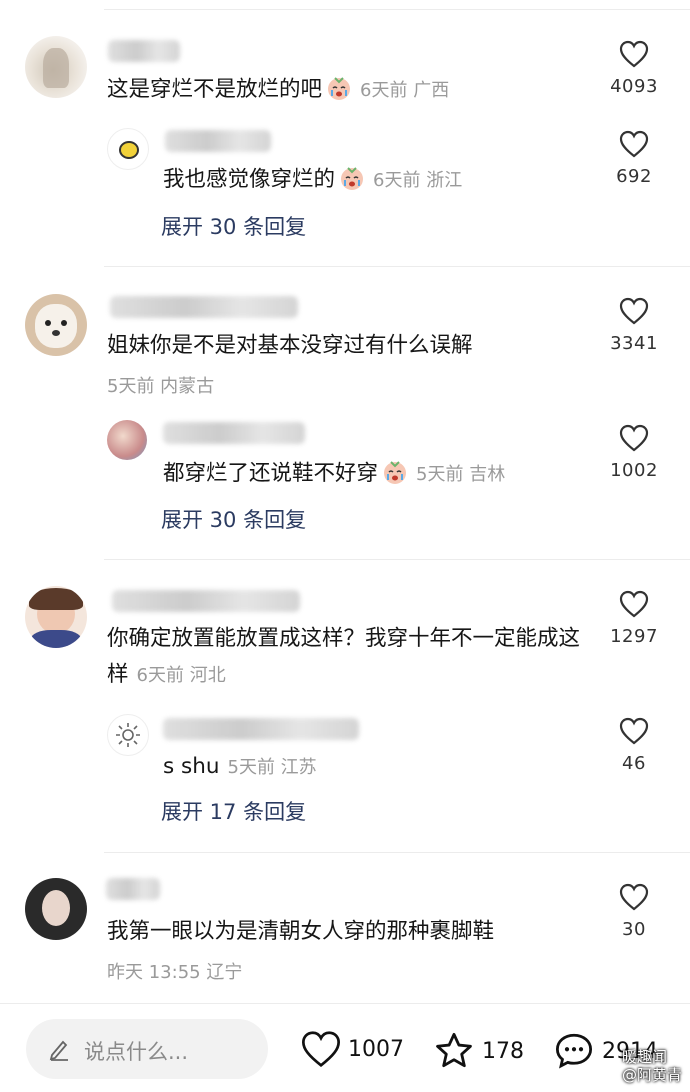 This screenshot has width=690, height=1092. Describe the element at coordinates (574, 1051) in the screenshot. I see `chat-bubble-icon` at that location.